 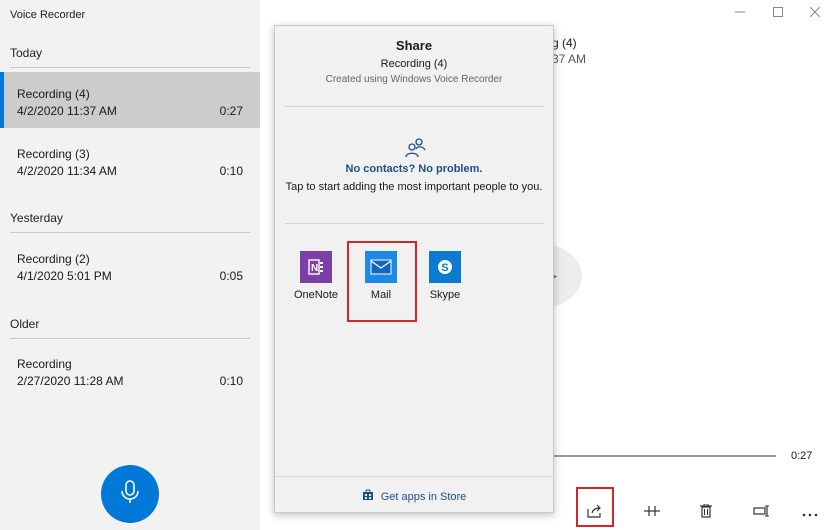 What do you see at coordinates (415, 150) in the screenshot?
I see `contacts-icon` at bounding box center [415, 150].